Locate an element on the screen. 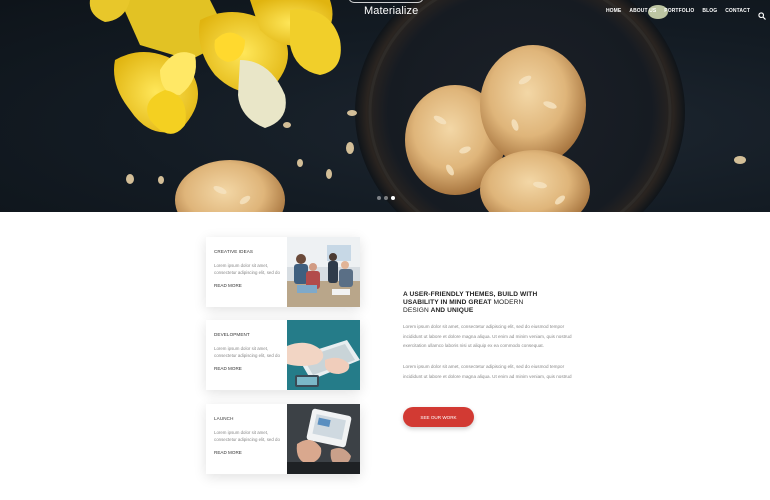 The height and width of the screenshot is (500, 770). headline-and-unique: AND UNIQUE is located at coordinates (452, 310).